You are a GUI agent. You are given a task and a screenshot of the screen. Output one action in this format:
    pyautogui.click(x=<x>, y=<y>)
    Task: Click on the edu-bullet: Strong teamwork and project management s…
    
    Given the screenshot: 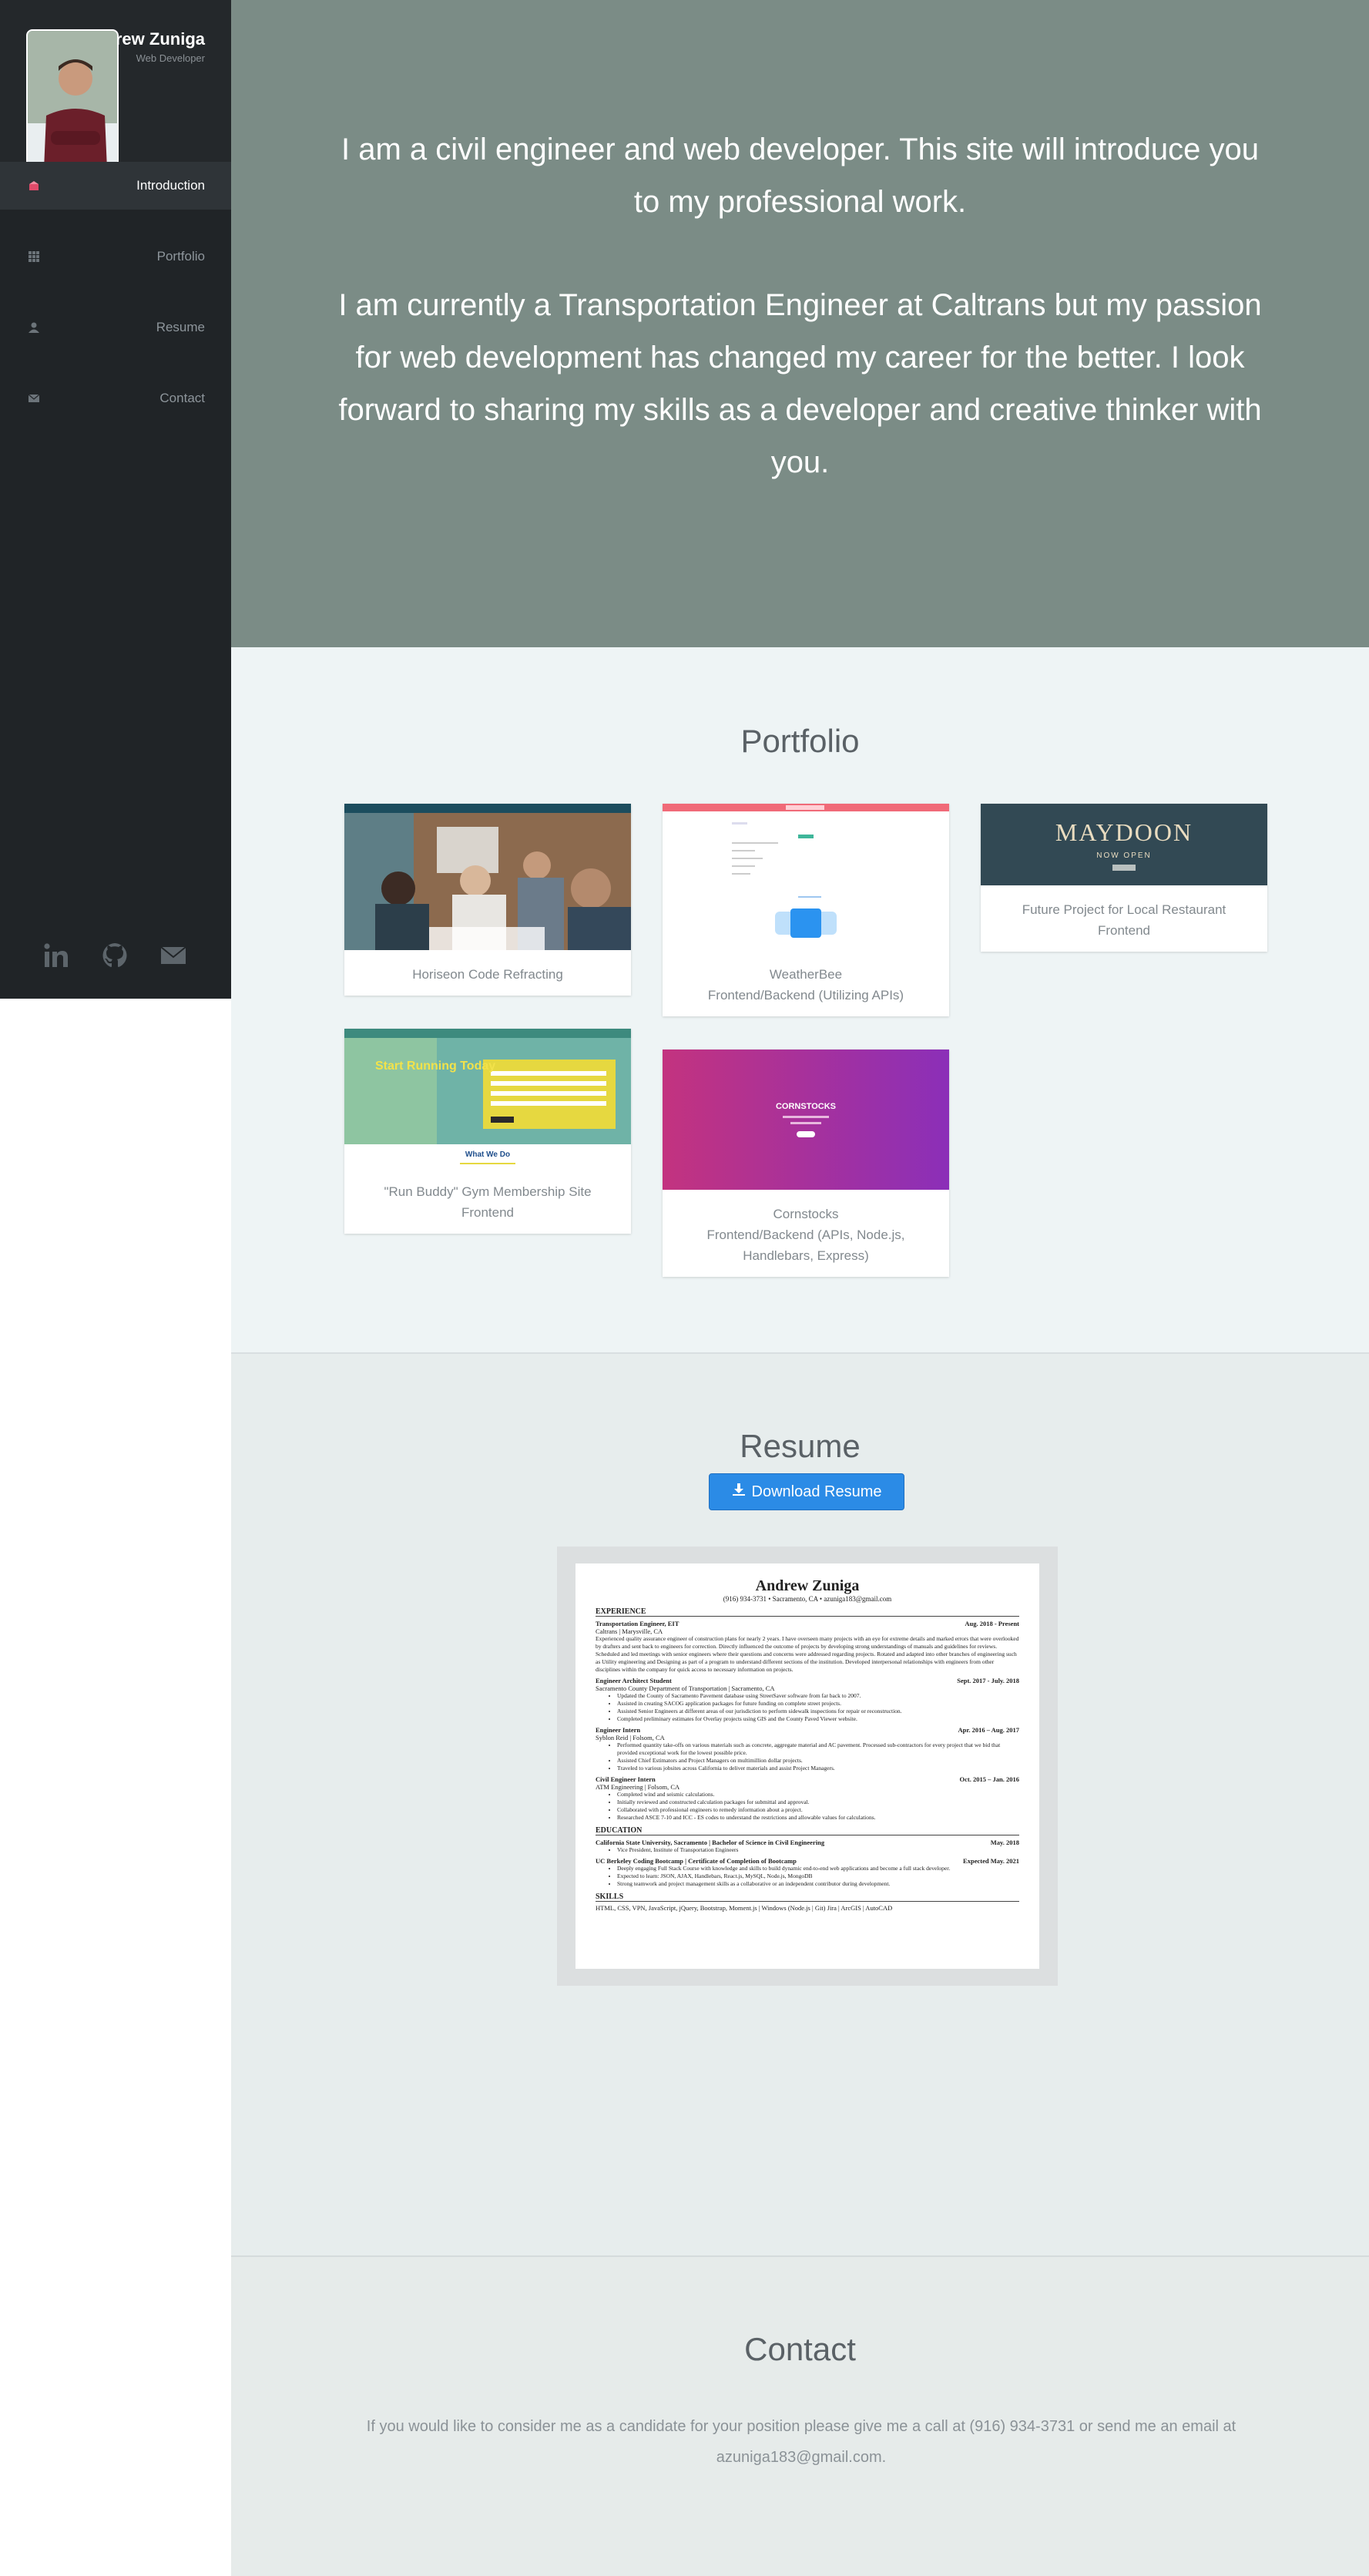 What is the action you would take?
    pyautogui.click(x=818, y=1884)
    